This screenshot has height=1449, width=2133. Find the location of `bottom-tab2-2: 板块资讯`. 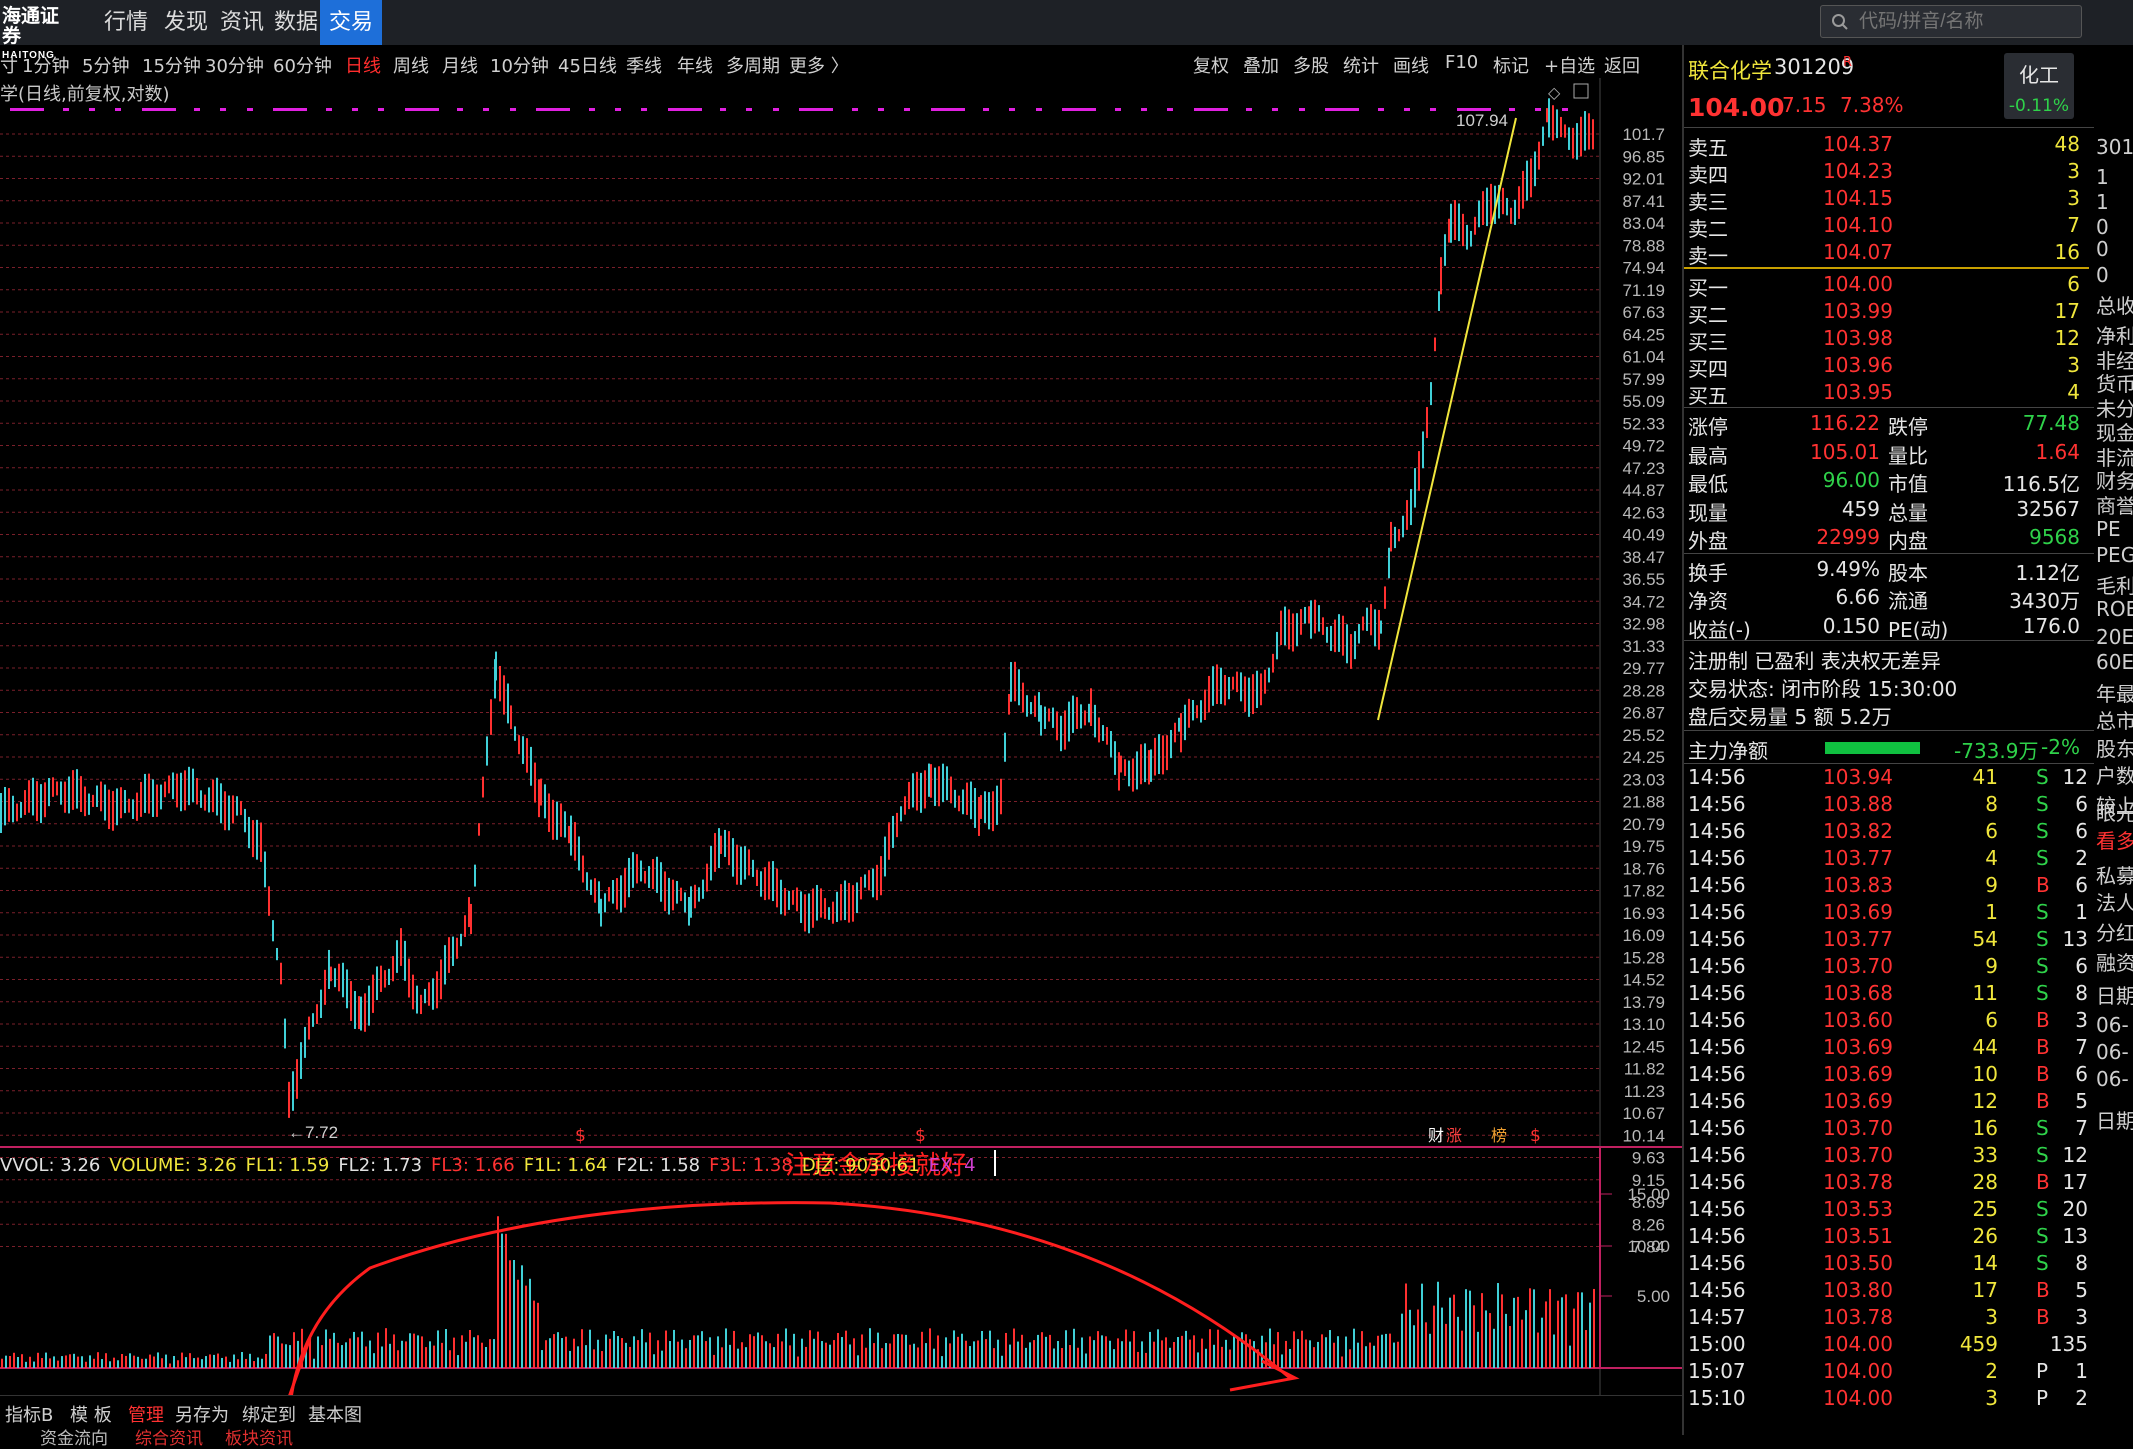

bottom-tab2-2: 板块资讯 is located at coordinates (259, 1436).